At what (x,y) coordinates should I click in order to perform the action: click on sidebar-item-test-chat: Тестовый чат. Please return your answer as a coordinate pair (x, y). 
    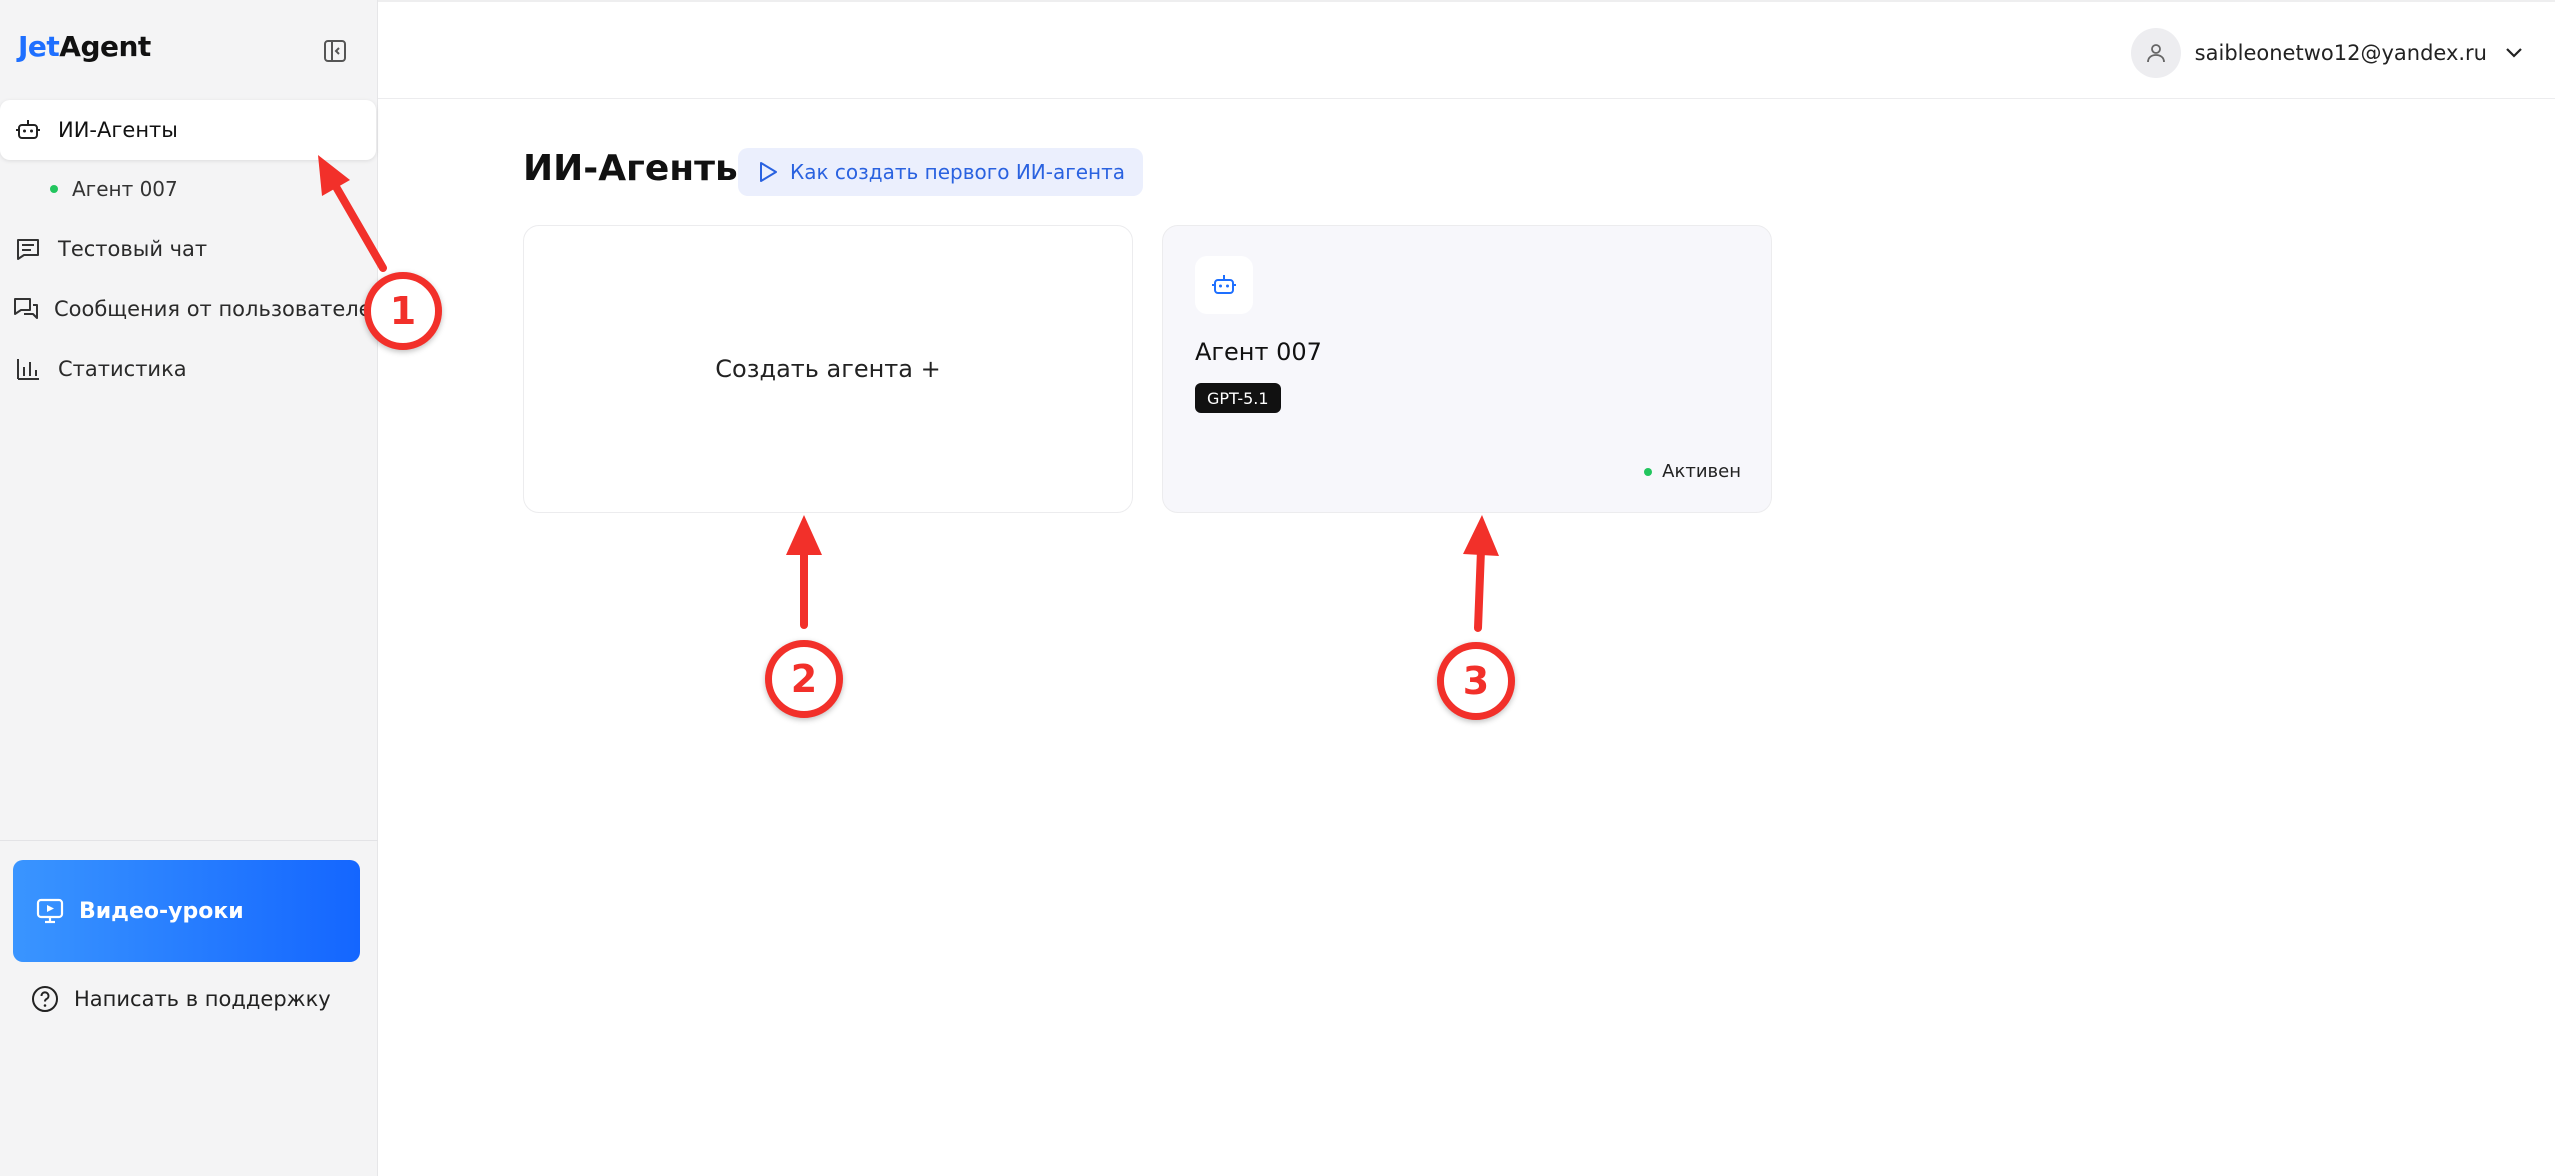
    Looking at the image, I should click on (188, 249).